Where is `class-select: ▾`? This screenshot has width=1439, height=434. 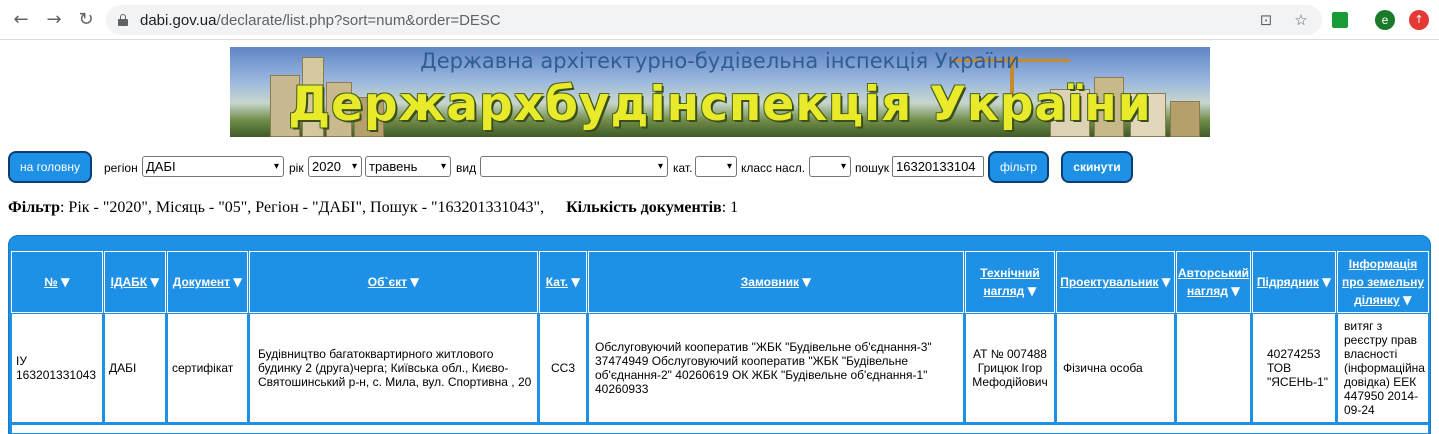 class-select: ▾ is located at coordinates (830, 166).